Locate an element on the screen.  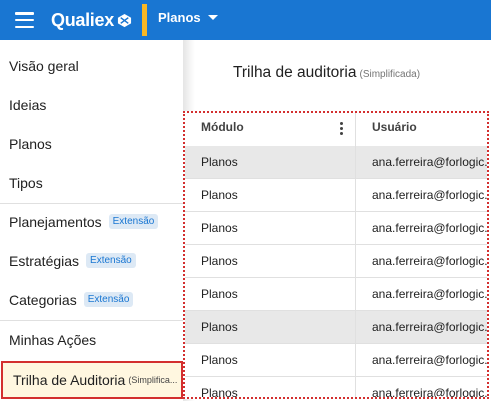
sidebar-item-label: Trilha de Auditoria is located at coordinates (69, 380).